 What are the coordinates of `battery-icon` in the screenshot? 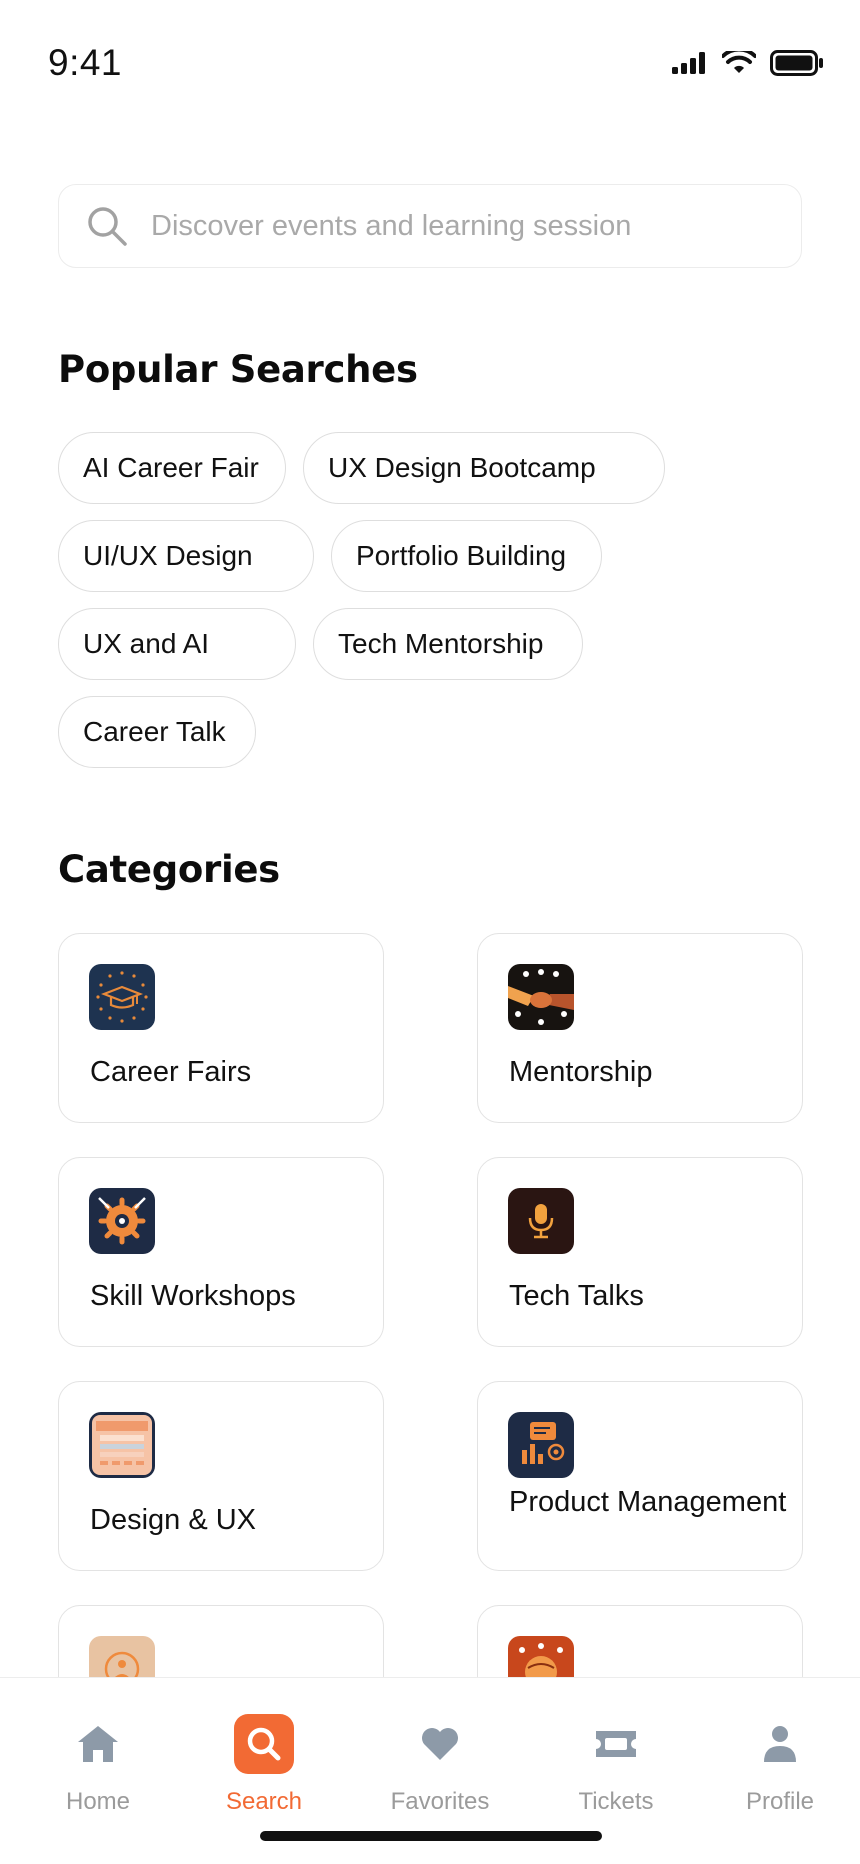 It's located at (797, 65).